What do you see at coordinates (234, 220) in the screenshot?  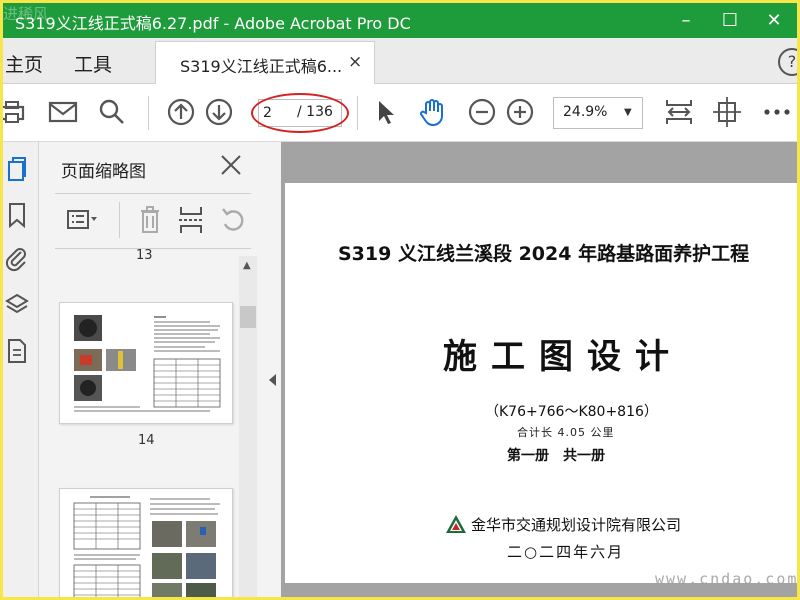 I see `undo-icon` at bounding box center [234, 220].